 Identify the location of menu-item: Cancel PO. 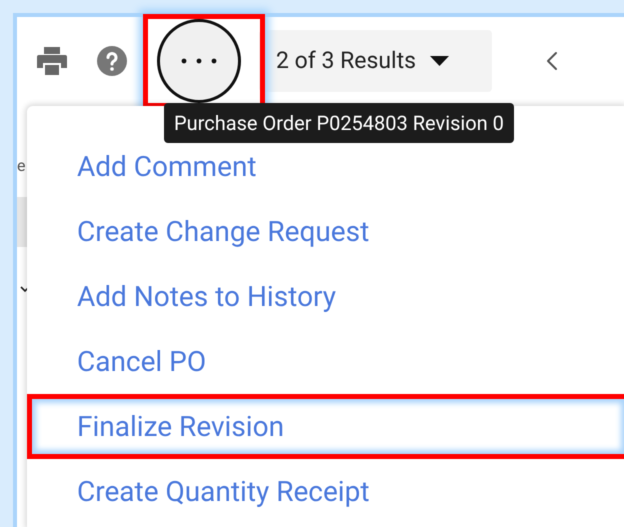
(141, 361).